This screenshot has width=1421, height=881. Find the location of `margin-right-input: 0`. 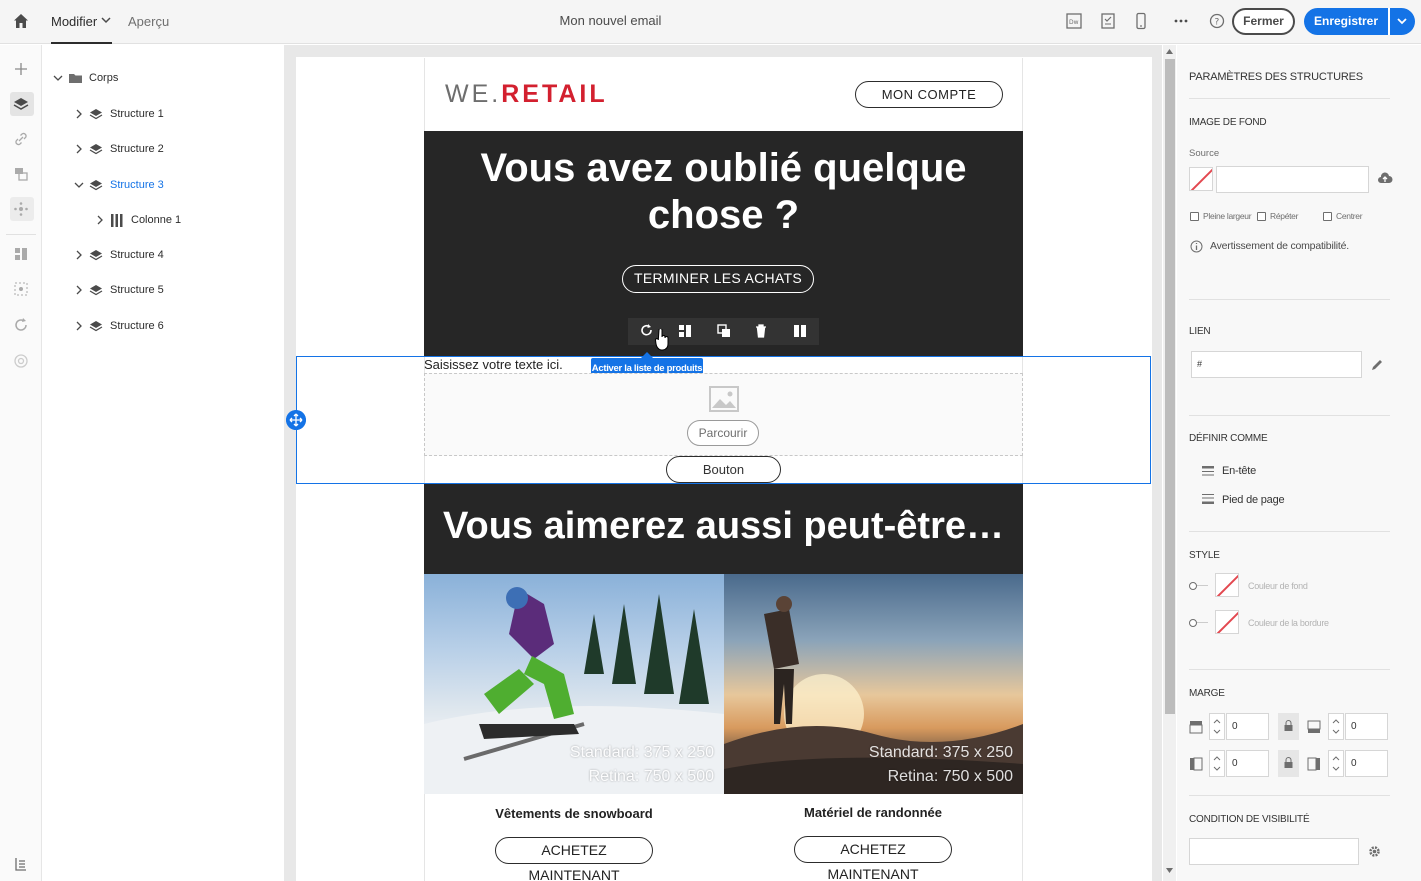

margin-right-input: 0 is located at coordinates (1366, 763).